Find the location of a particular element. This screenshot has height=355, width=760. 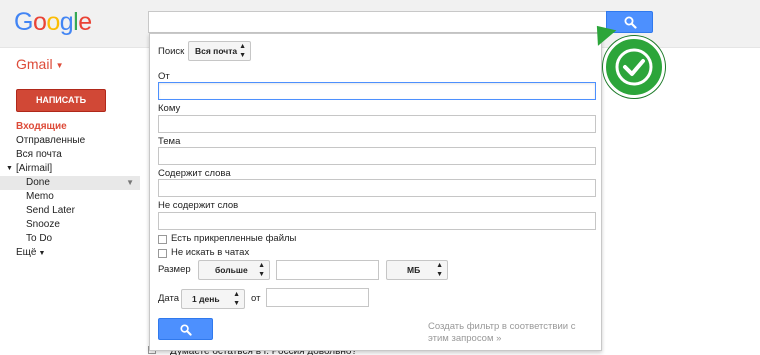

size-unit-select: МБ ▲ ▼ is located at coordinates (417, 270).